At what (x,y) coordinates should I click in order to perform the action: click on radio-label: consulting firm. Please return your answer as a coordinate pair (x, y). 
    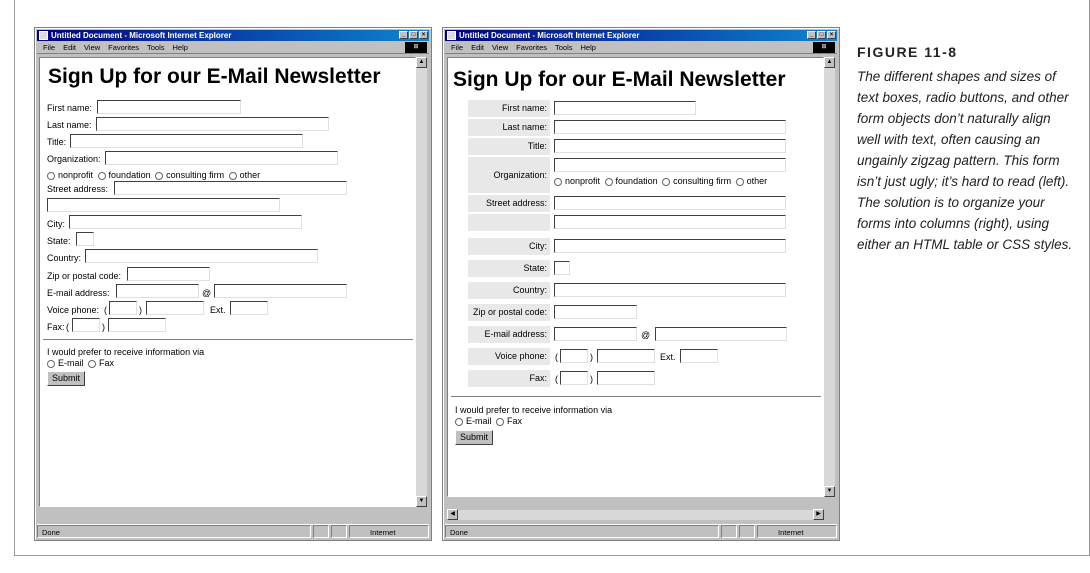
    Looking at the image, I should click on (195, 175).